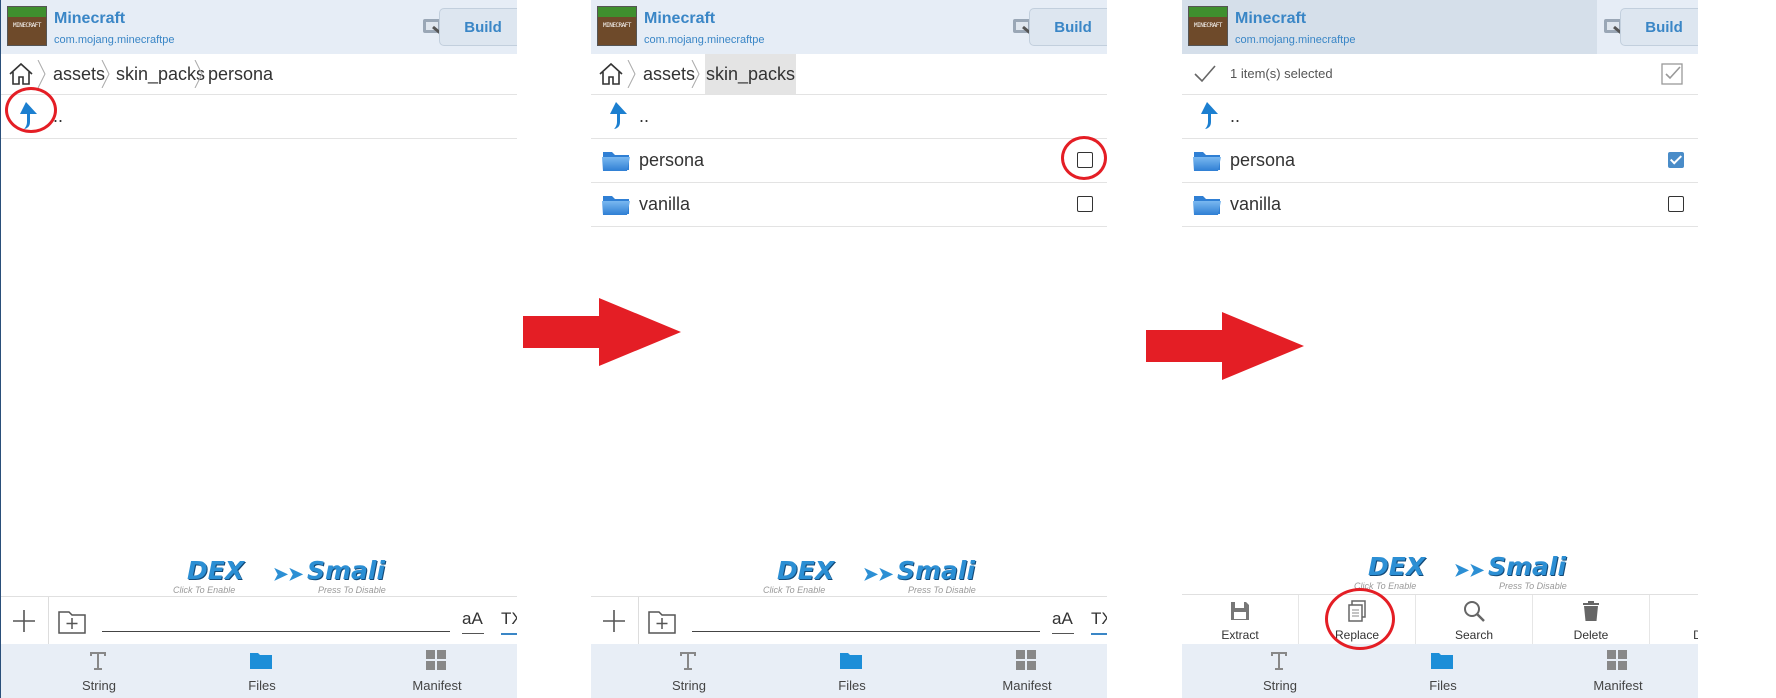  I want to click on tab-label: Files, so click(852, 685).